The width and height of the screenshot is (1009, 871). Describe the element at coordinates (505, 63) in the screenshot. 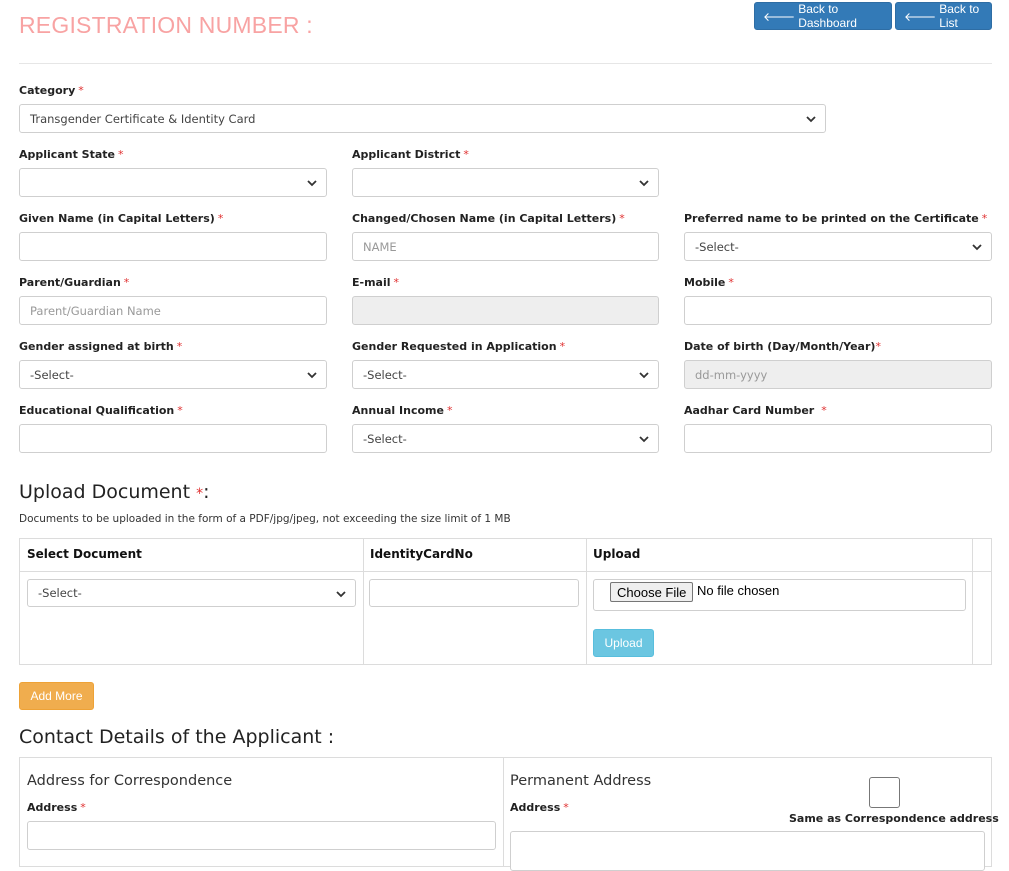

I see `divider` at that location.